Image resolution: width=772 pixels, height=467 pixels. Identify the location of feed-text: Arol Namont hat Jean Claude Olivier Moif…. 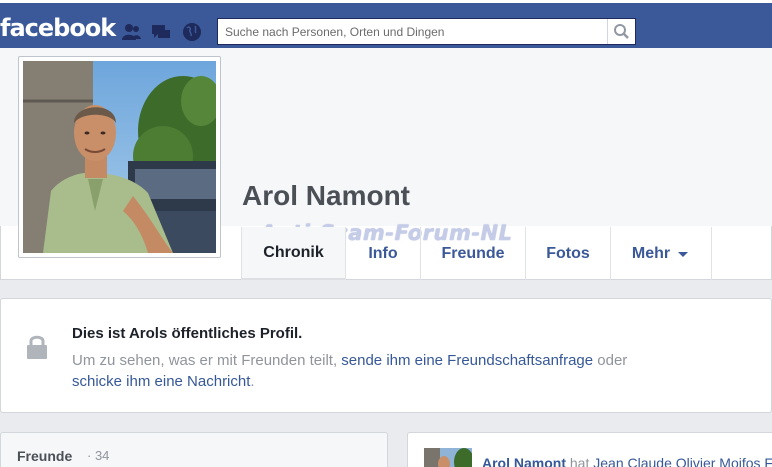
(627, 461).